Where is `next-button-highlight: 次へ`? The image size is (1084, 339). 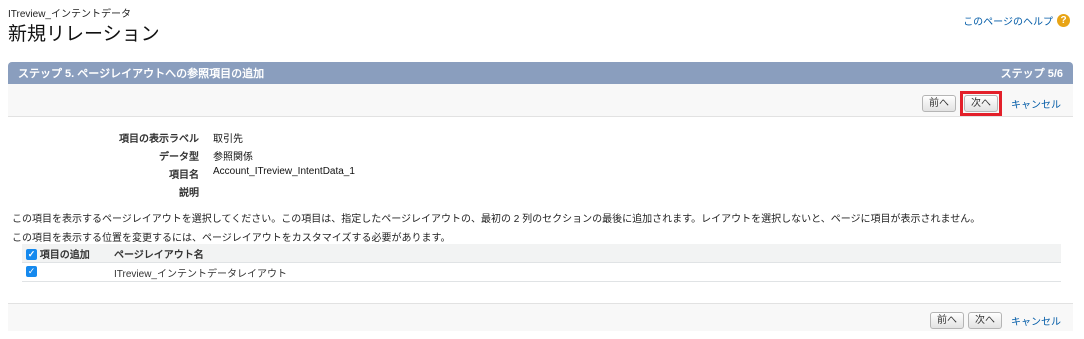
next-button-highlight: 次へ is located at coordinates (981, 103).